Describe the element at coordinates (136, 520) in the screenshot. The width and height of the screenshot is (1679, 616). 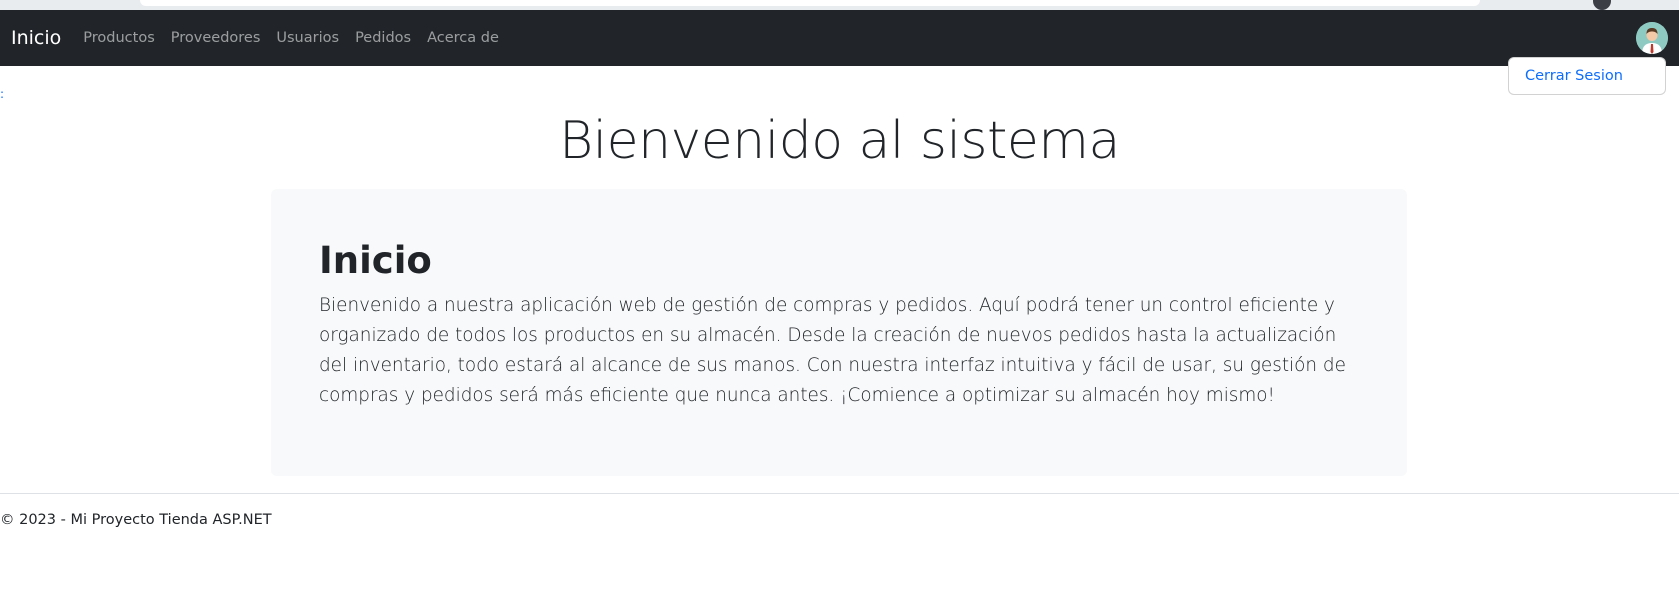
I see `footer-text: © 2023 - Mi Proyecto Tienda ASP.NET` at that location.